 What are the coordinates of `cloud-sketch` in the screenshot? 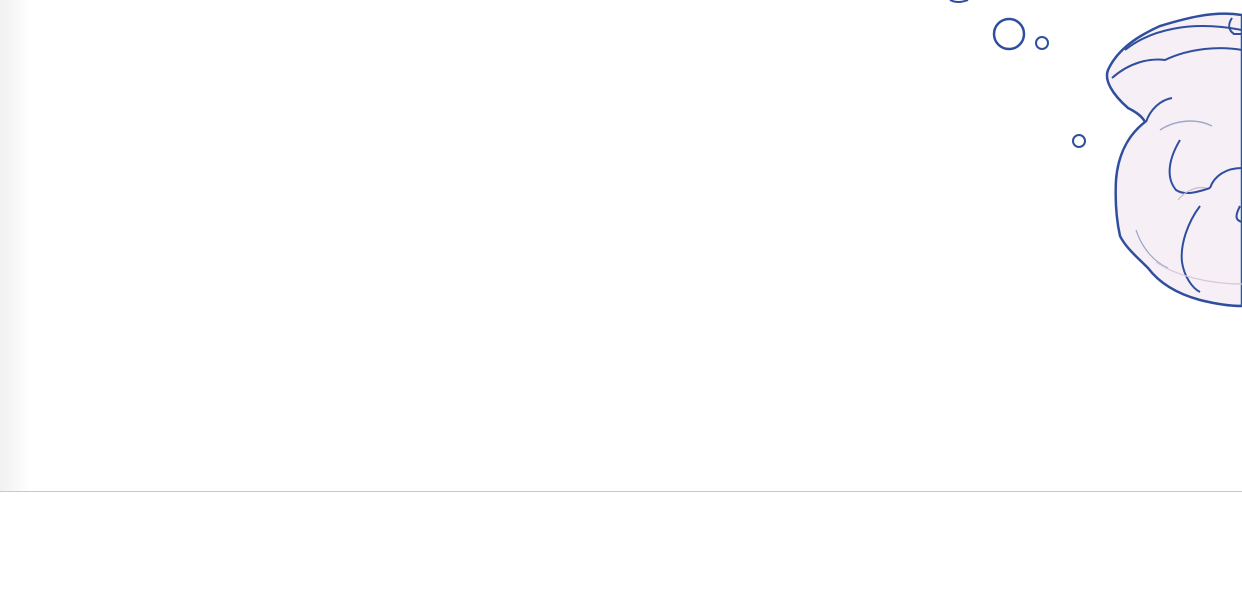 It's located at (1173, 160).